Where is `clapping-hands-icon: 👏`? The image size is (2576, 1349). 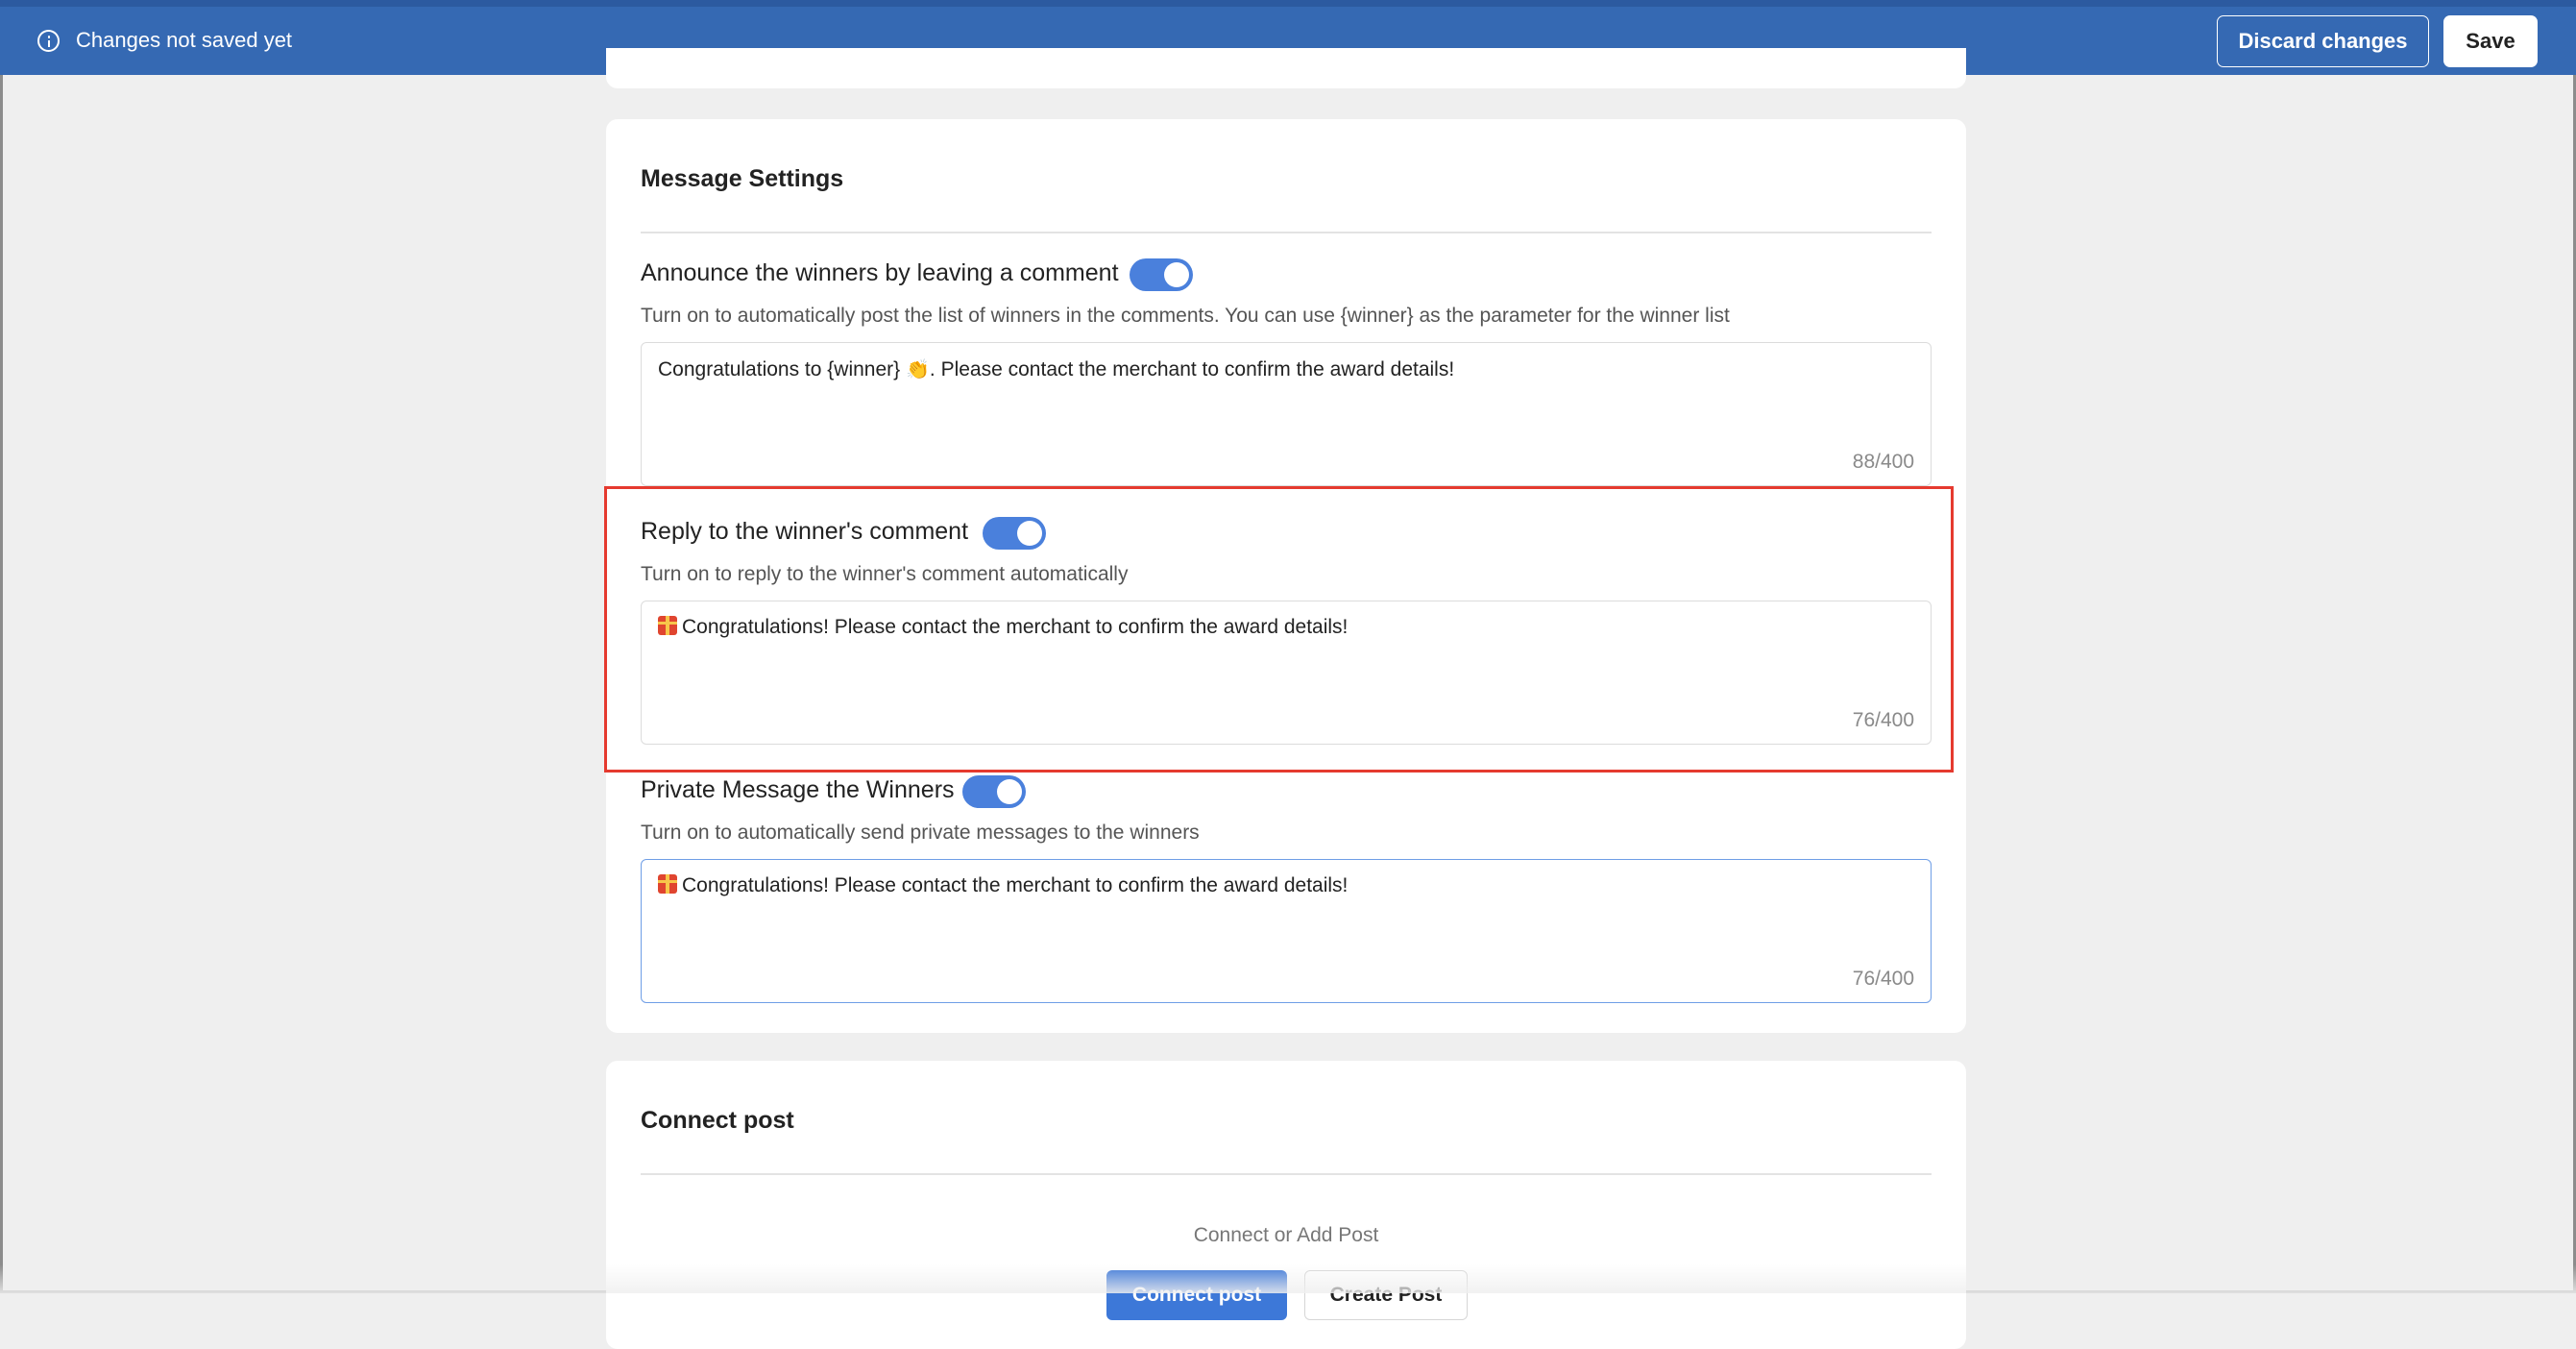 clapping-hands-icon: 👏 is located at coordinates (918, 369).